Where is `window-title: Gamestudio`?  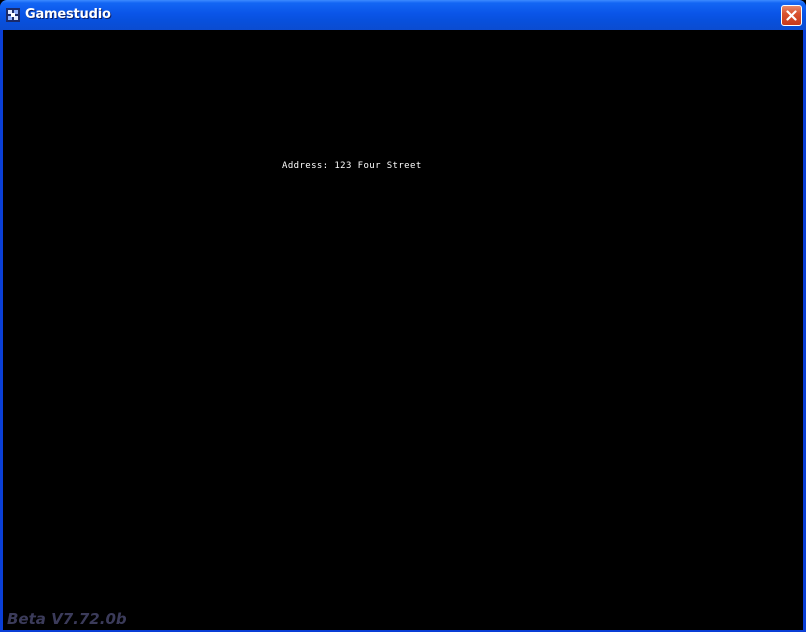
window-title: Gamestudio is located at coordinates (68, 14).